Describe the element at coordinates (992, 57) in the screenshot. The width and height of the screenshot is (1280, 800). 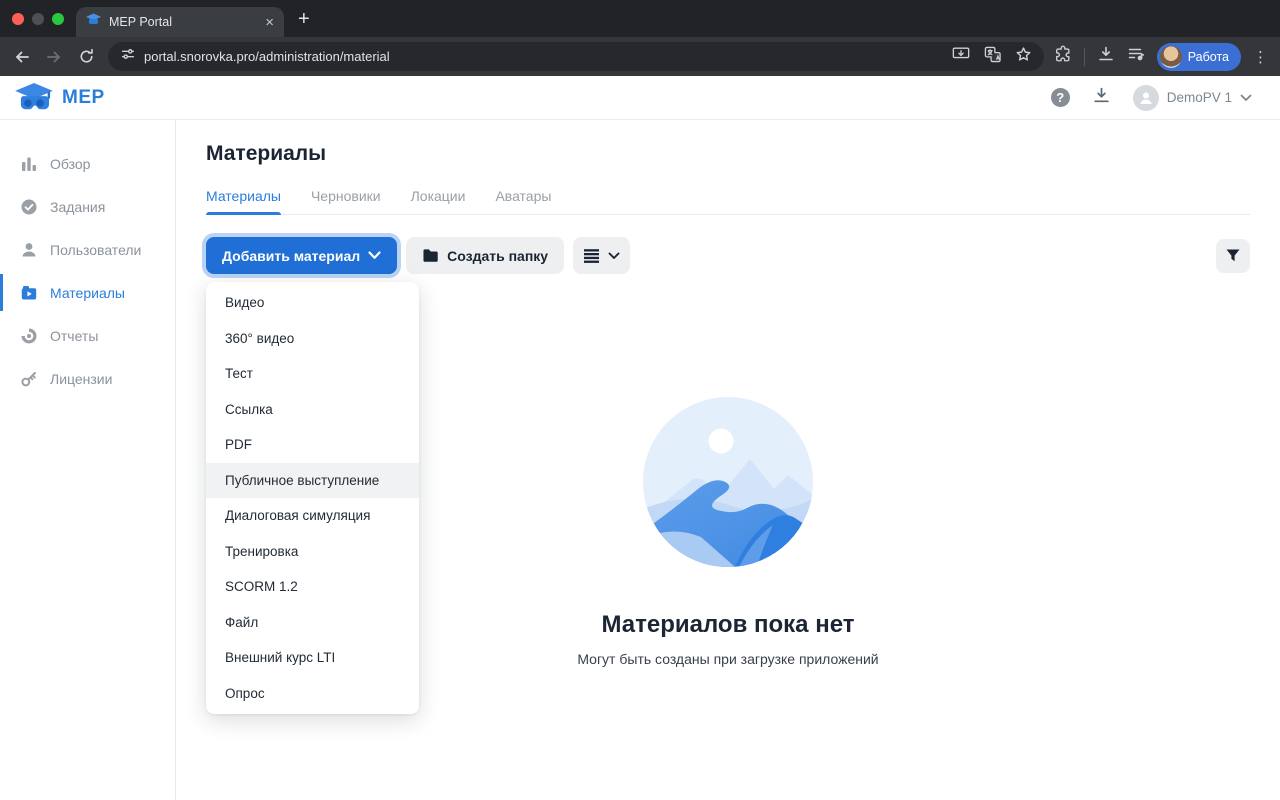
I see `translate-icon` at that location.